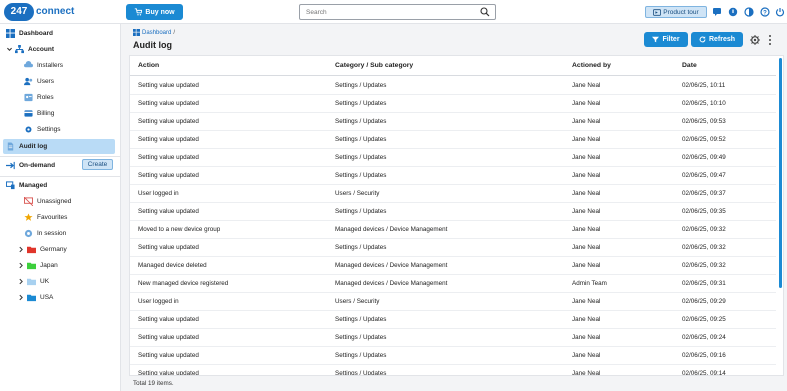 The width and height of the screenshot is (787, 391). I want to click on column-header-action: Action, so click(148, 65).